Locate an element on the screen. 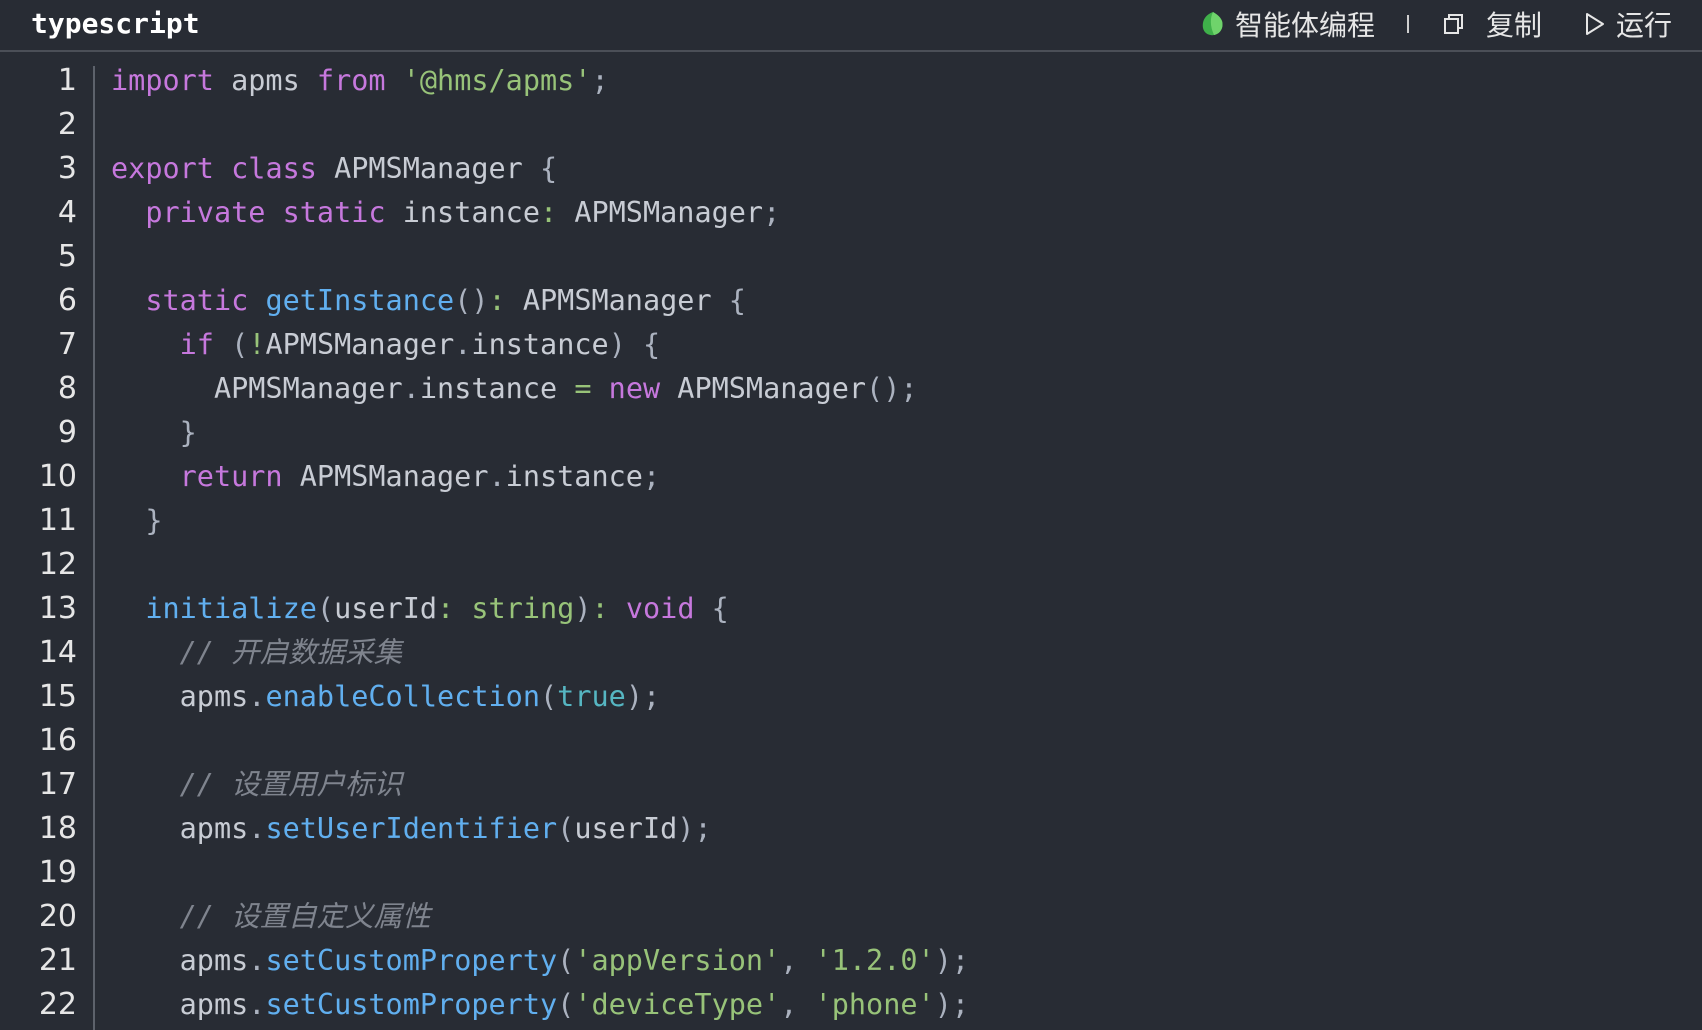  code-token-keyword: if is located at coordinates (196, 344).